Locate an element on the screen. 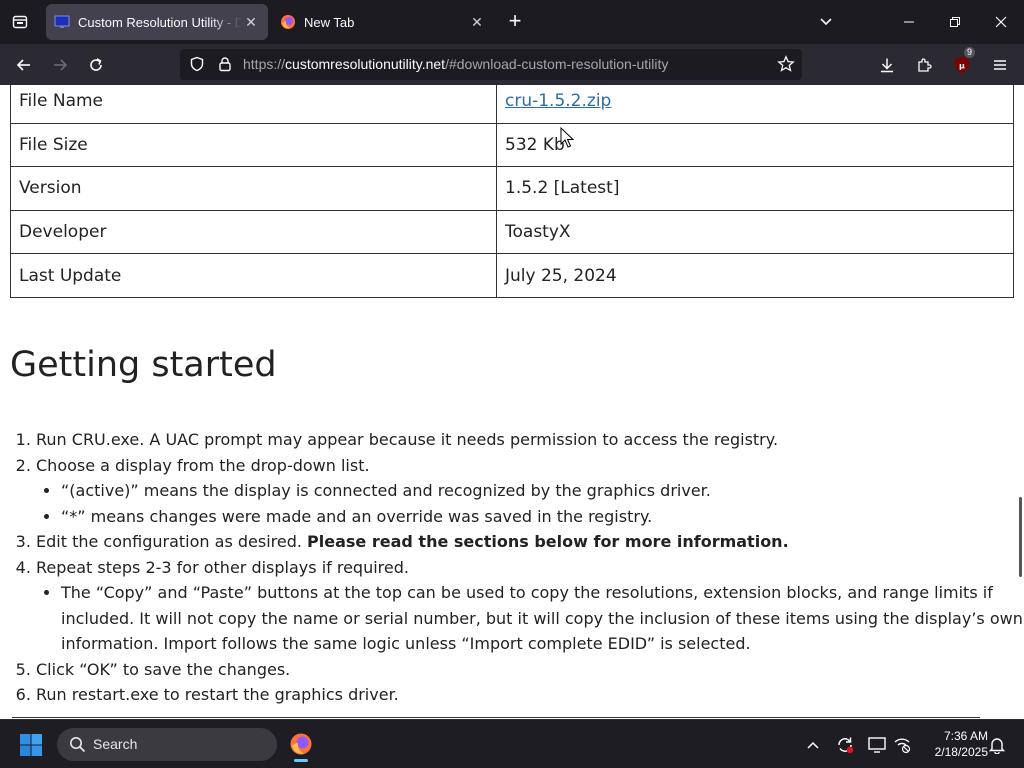  tab-new-tab: New Tab ✕ is located at coordinates (383, 22).